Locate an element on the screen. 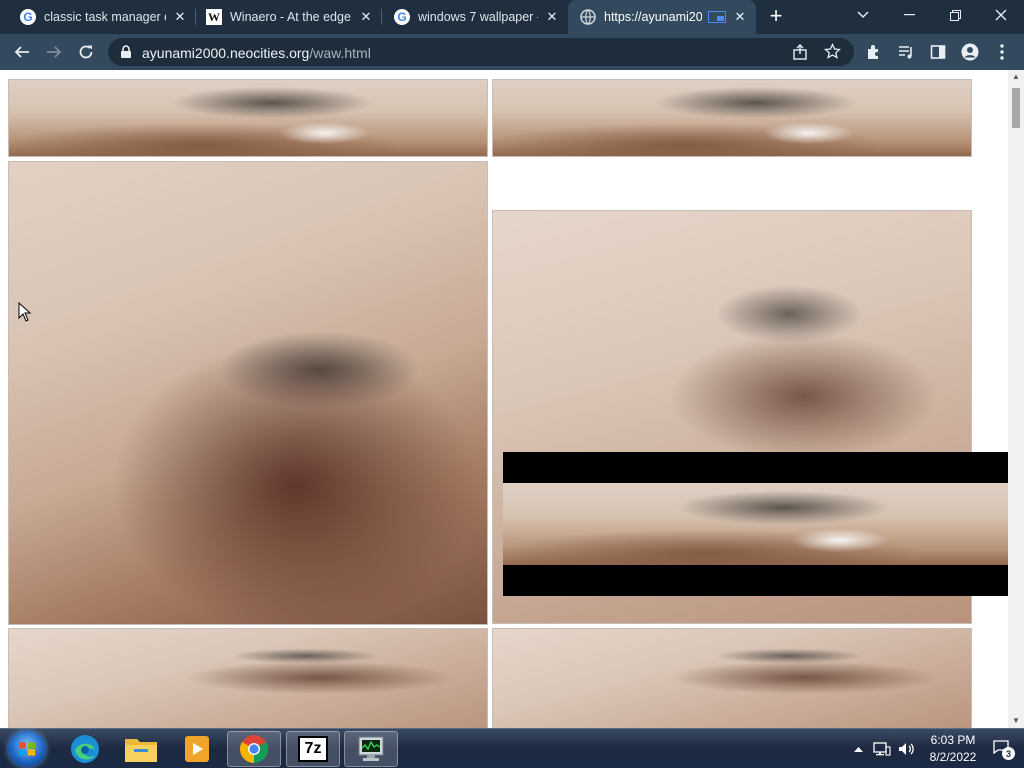  edge-taskbar-button is located at coordinates (85, 749).